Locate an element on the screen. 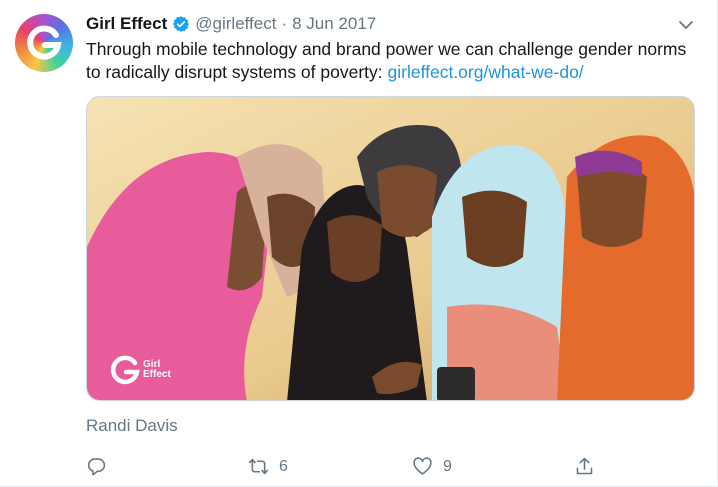  author-handle: @girleffect is located at coordinates (235, 24).